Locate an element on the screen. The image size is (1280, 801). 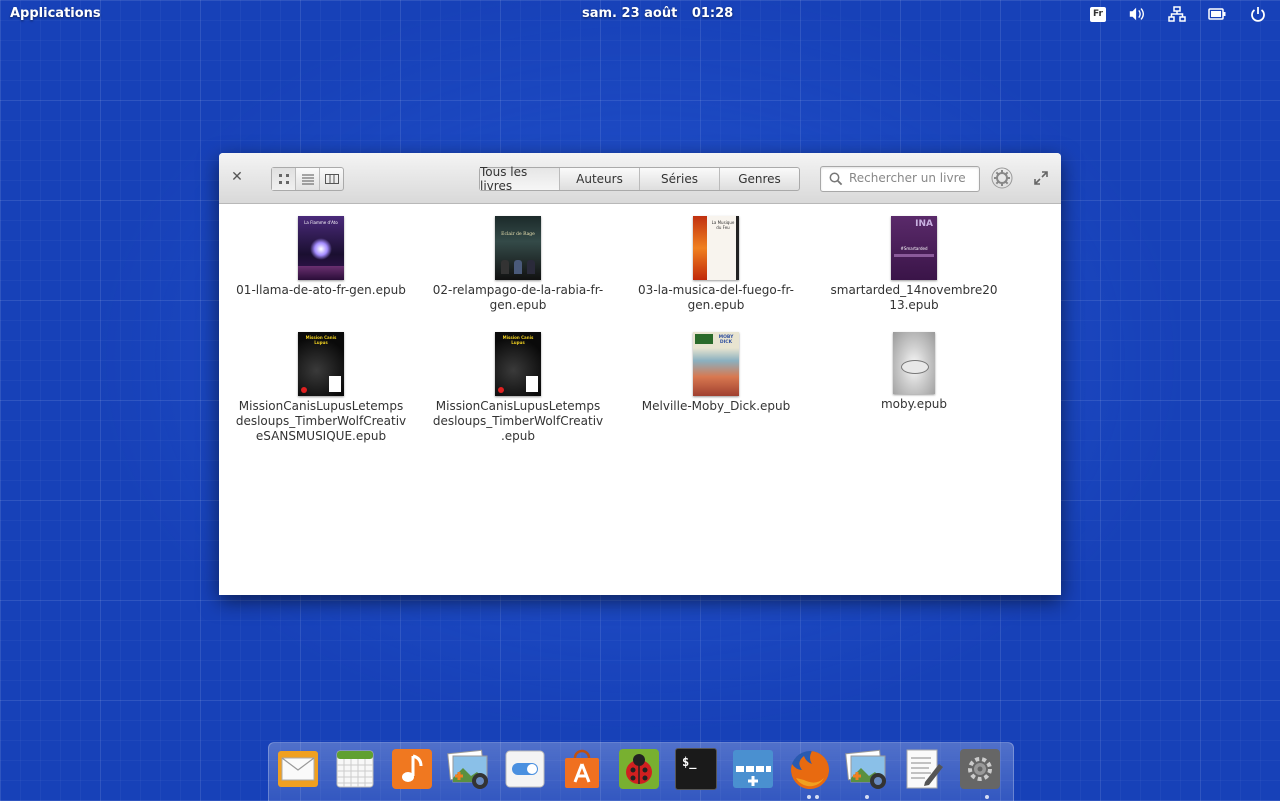
settings-icon is located at coordinates (980, 769).